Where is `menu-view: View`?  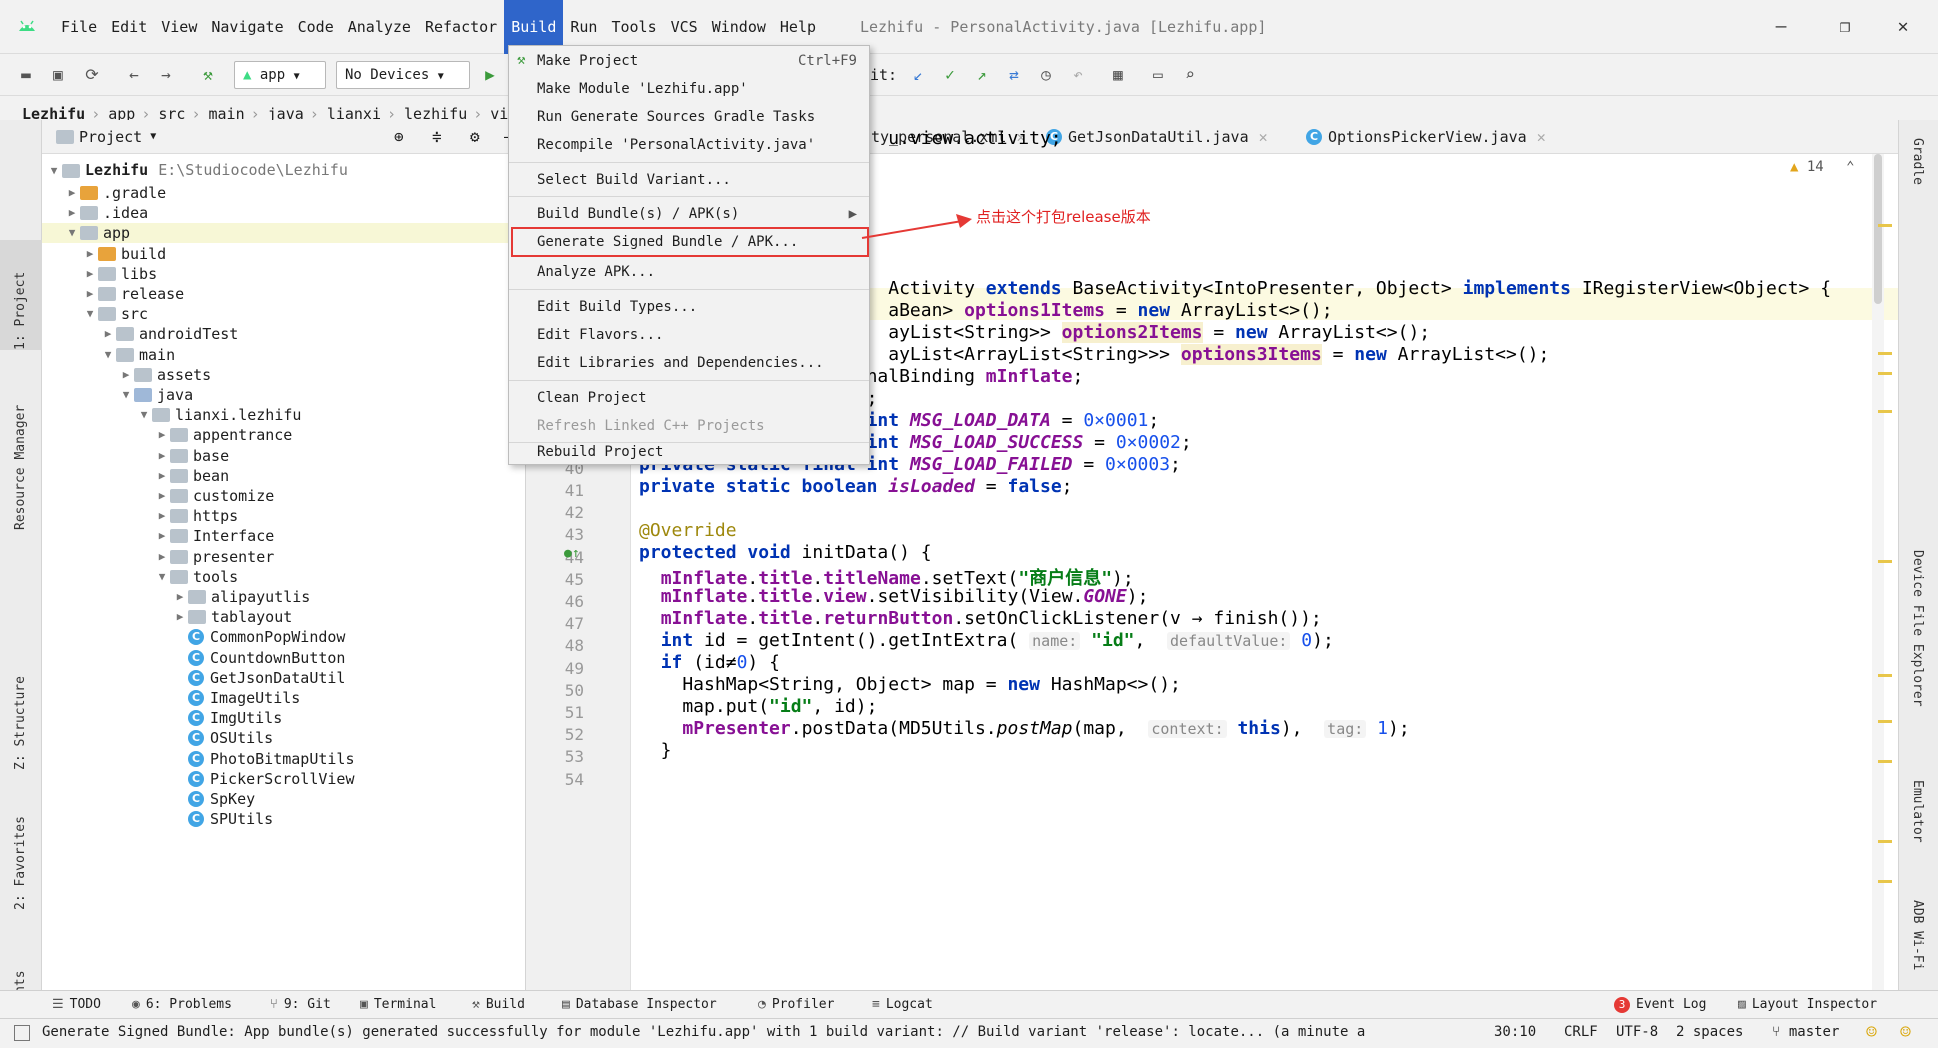 menu-view: View is located at coordinates (179, 27).